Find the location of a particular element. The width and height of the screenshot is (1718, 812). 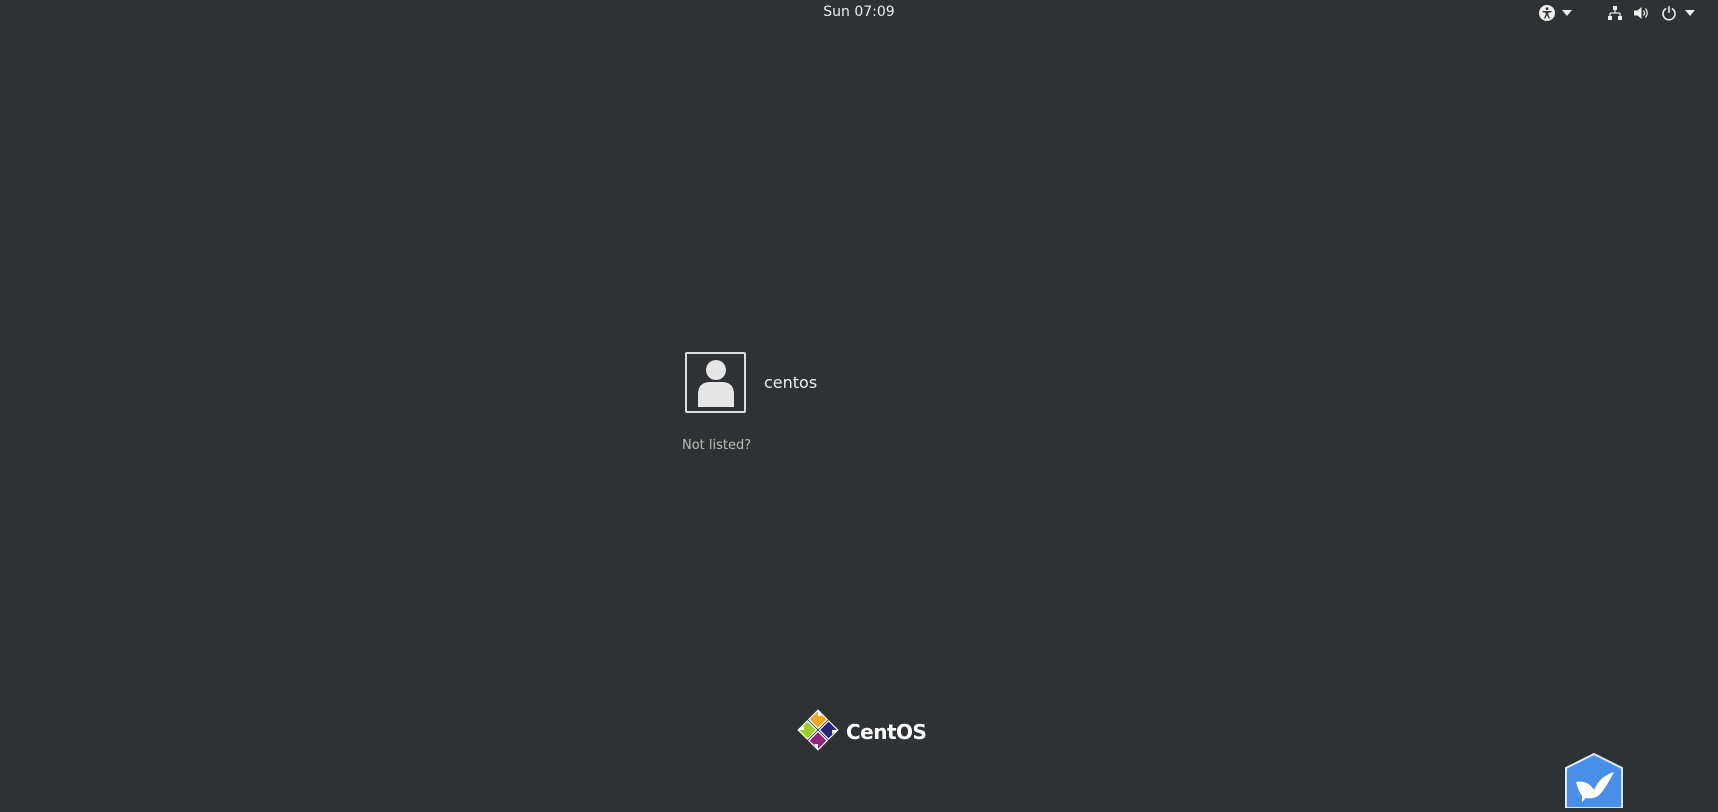

centos-logo-icon is located at coordinates (818, 732).